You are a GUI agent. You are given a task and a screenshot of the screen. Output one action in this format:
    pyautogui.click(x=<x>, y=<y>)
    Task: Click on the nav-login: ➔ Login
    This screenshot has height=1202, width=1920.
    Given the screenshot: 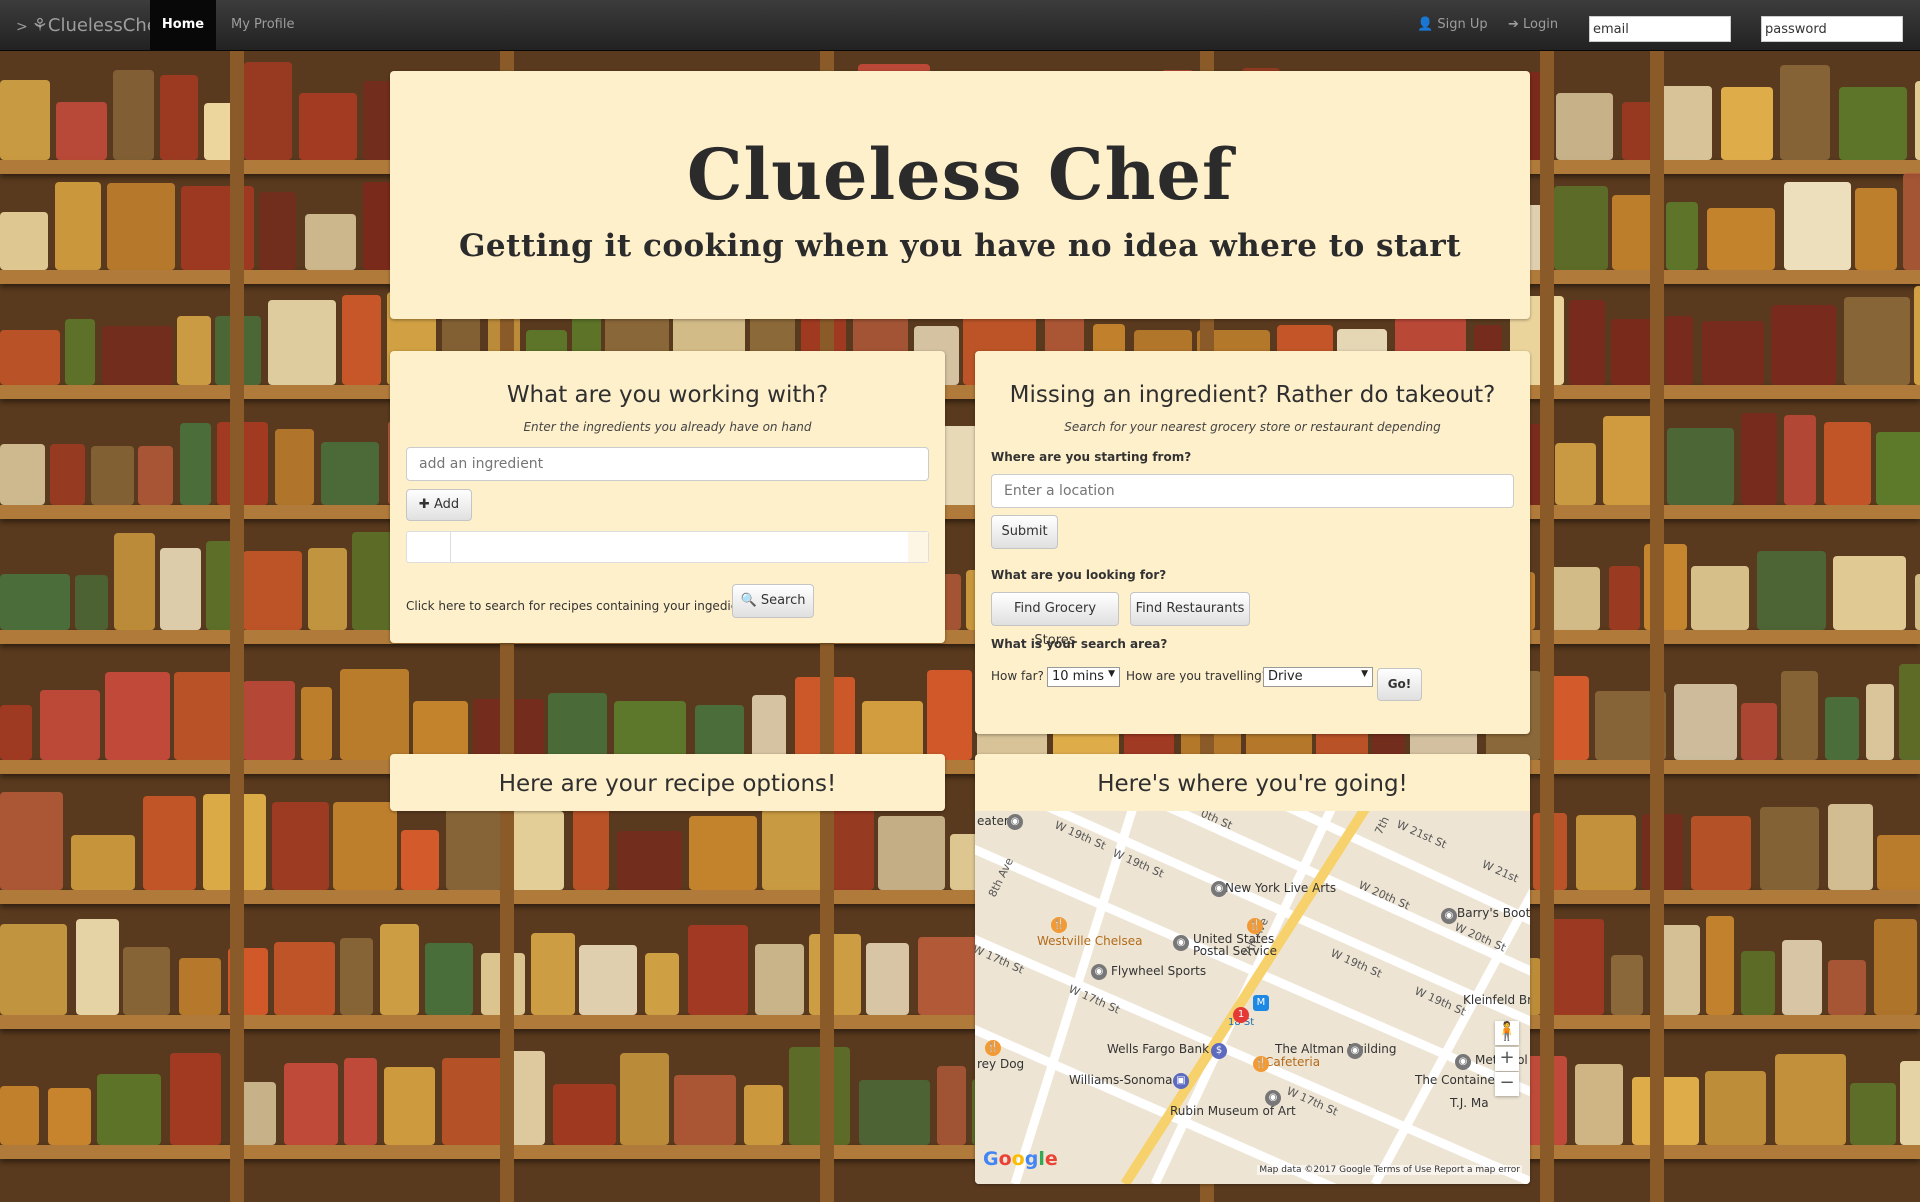 What is the action you would take?
    pyautogui.click(x=1533, y=25)
    